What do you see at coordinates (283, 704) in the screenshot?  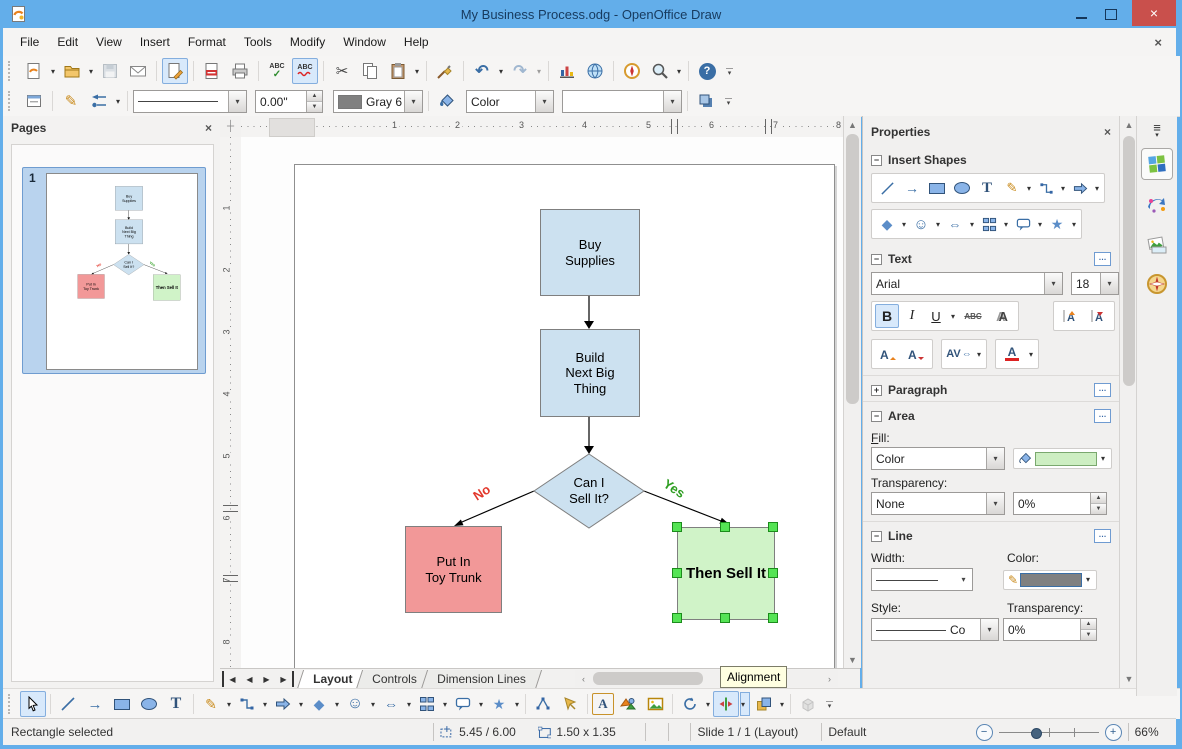 I see `block-arrow-tool-button` at bounding box center [283, 704].